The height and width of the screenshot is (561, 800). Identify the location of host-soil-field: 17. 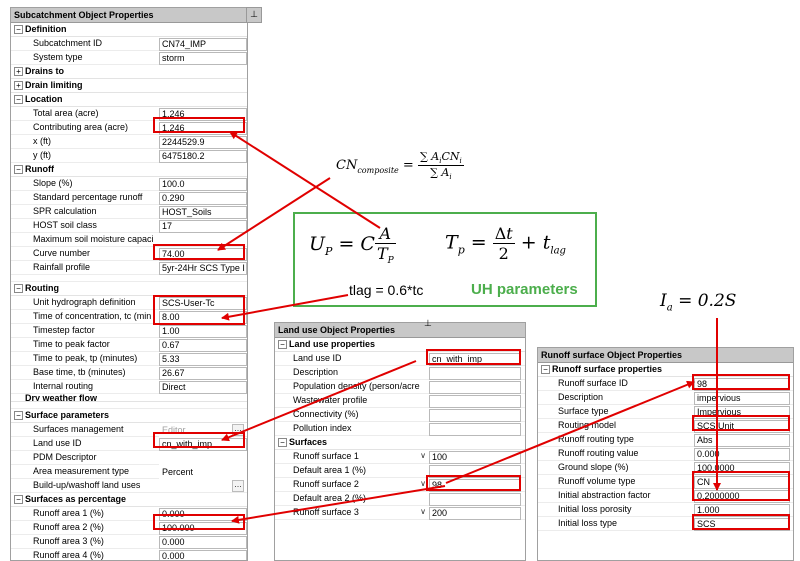
(203, 226).